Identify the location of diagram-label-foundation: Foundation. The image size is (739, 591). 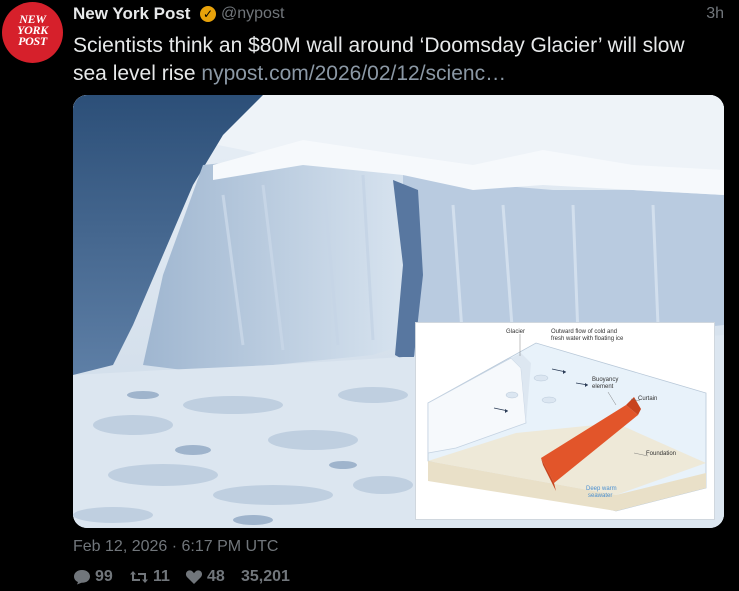
(661, 454).